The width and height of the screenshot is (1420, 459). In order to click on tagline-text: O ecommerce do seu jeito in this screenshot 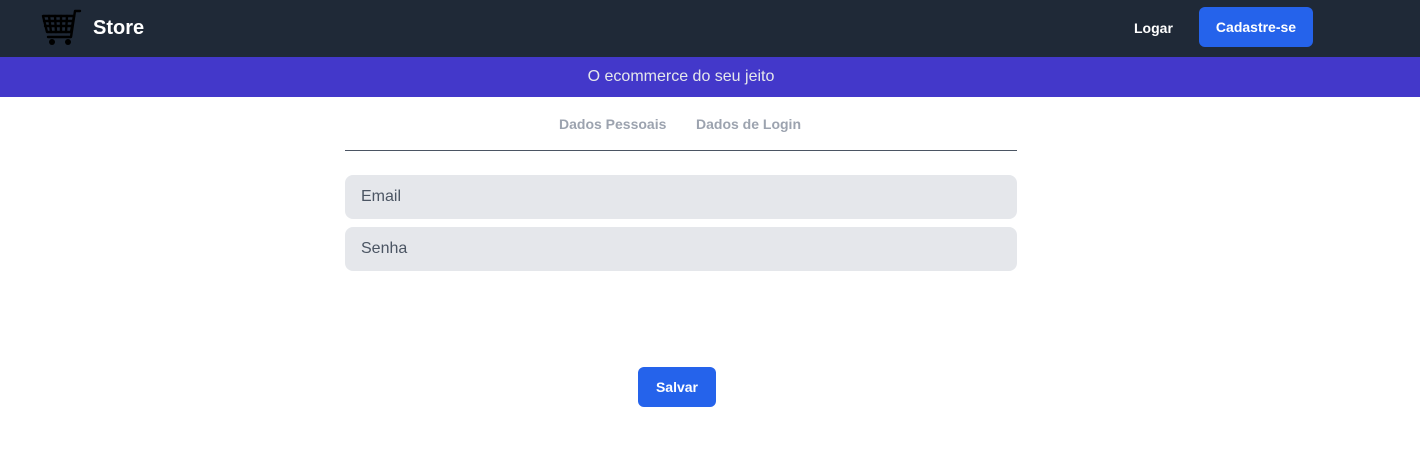, I will do `click(681, 76)`.